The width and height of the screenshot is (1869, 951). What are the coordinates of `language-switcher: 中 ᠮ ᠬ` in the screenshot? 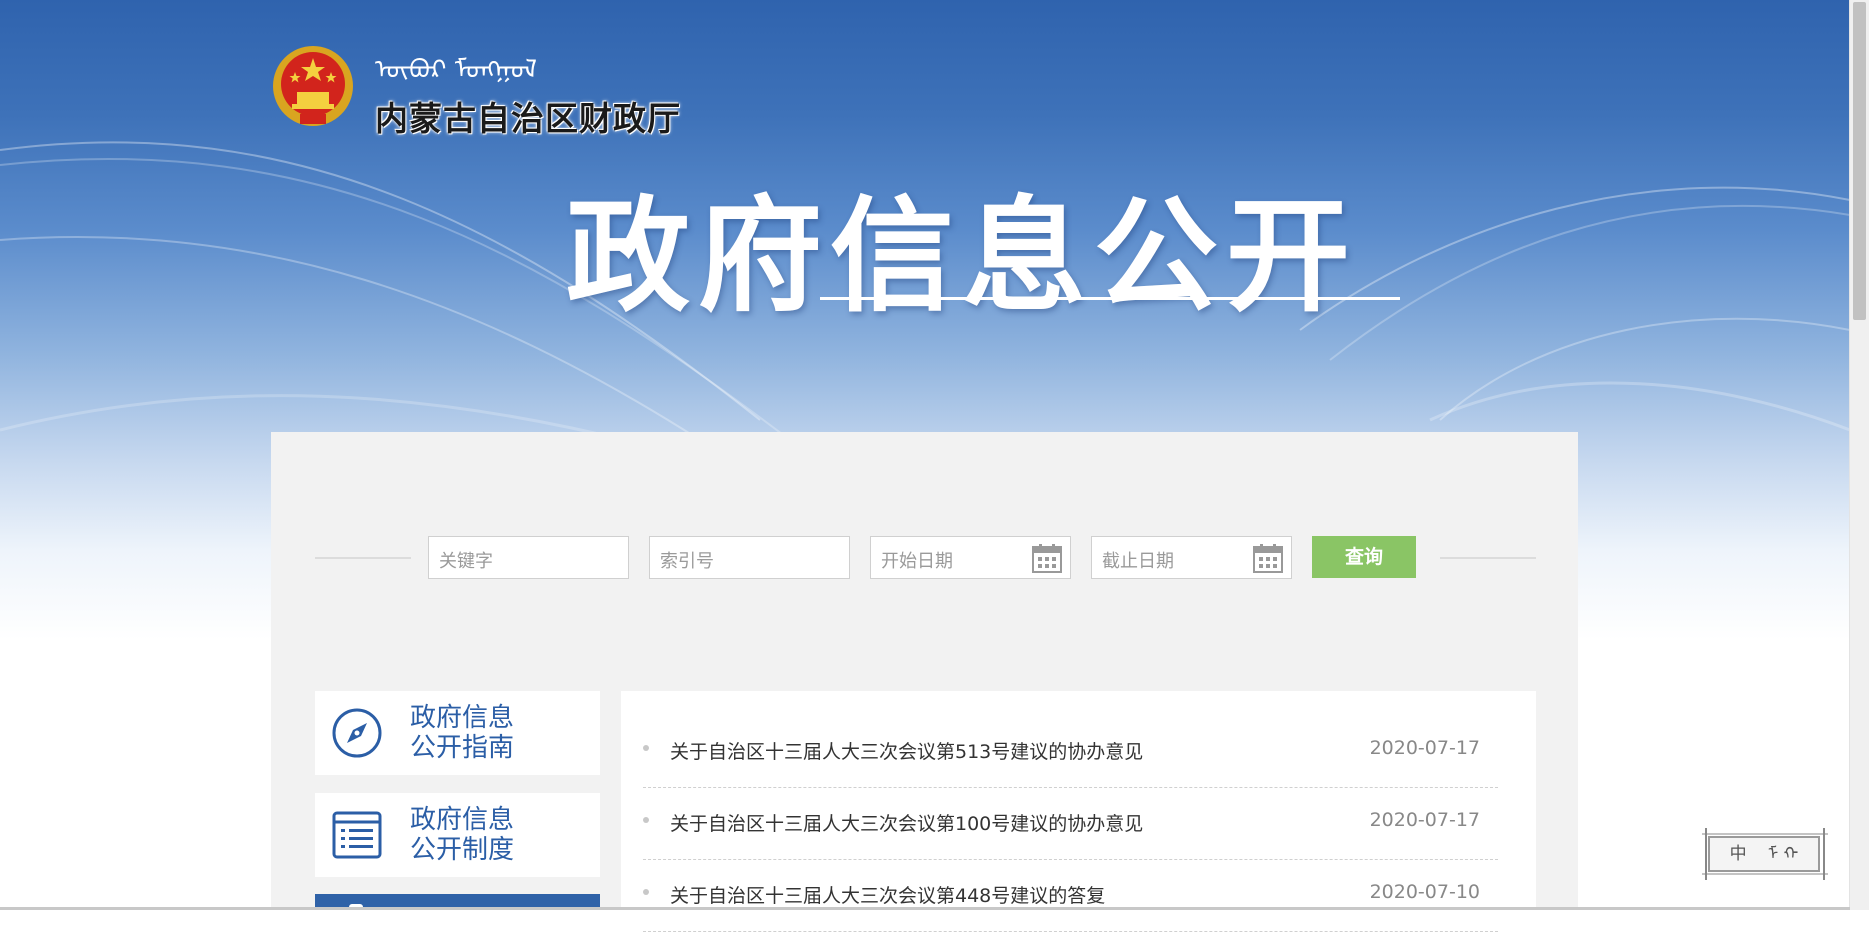 It's located at (1765, 854).